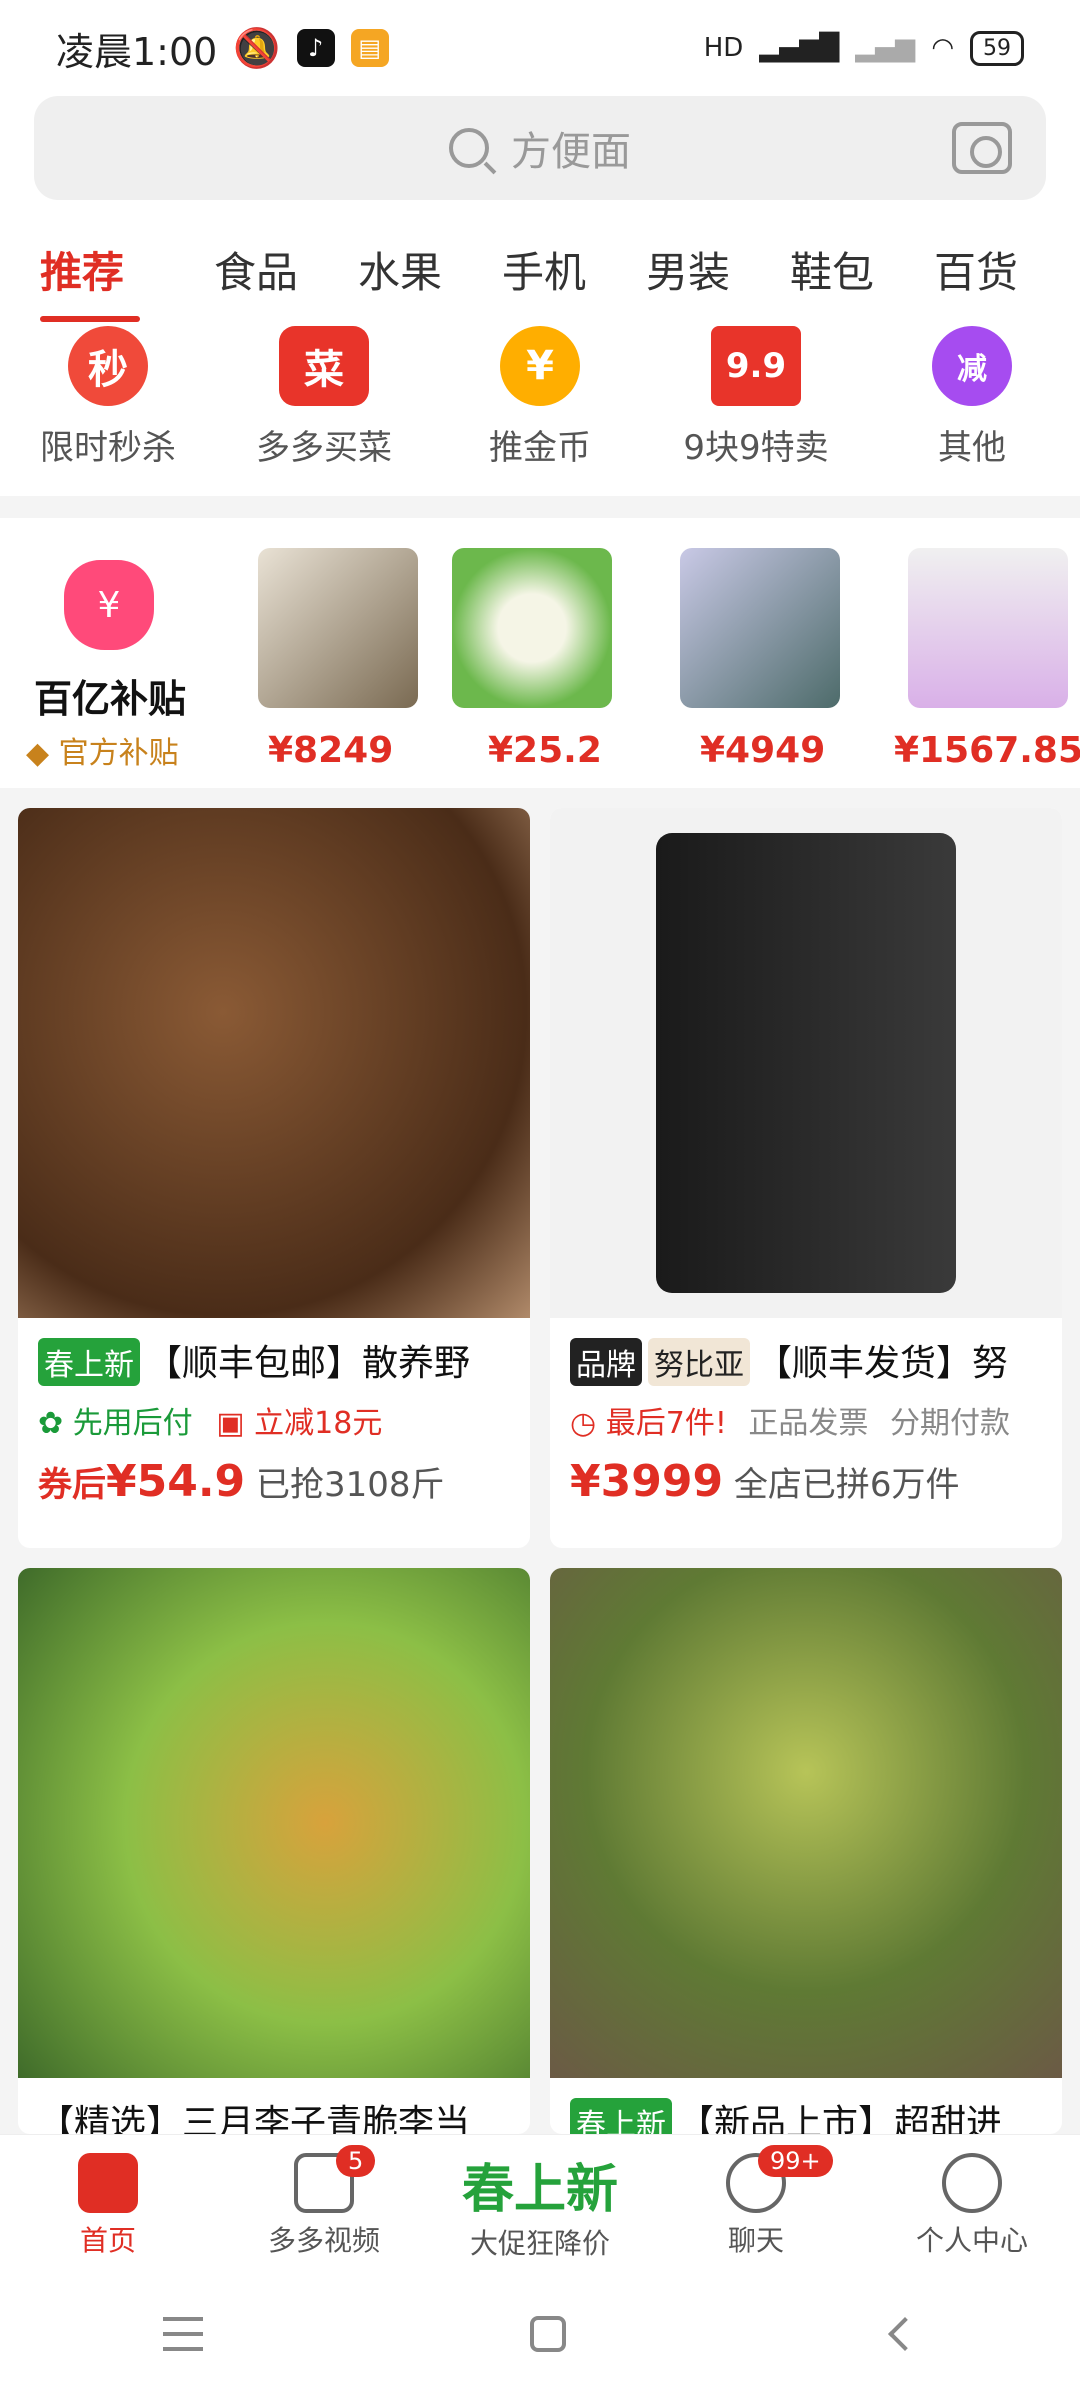  I want to click on grocery-icon: 菜, so click(324, 366).